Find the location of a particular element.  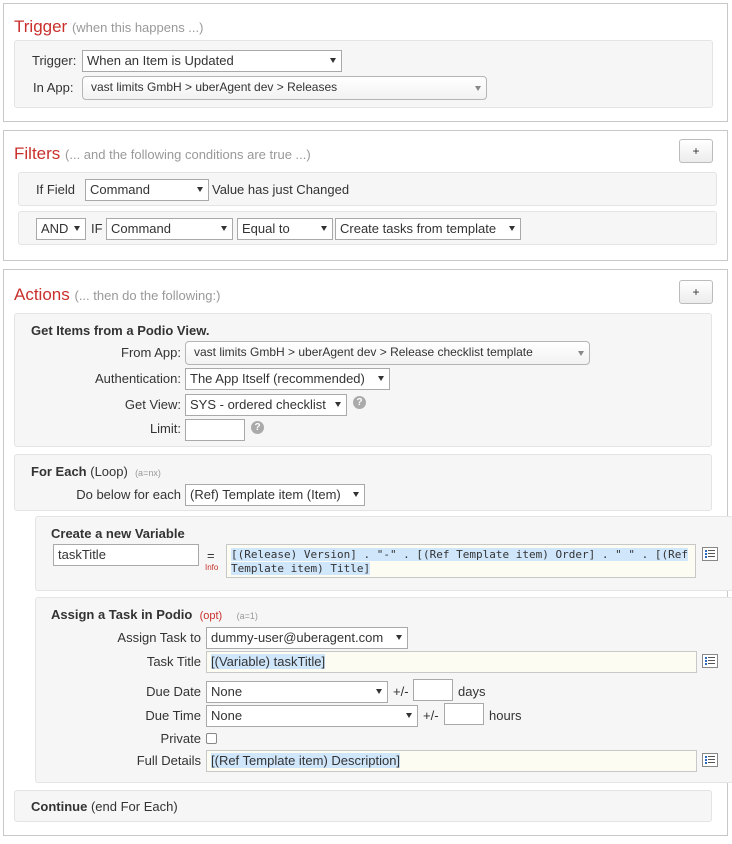

filter-comparator-select: Equal to is located at coordinates (285, 229).